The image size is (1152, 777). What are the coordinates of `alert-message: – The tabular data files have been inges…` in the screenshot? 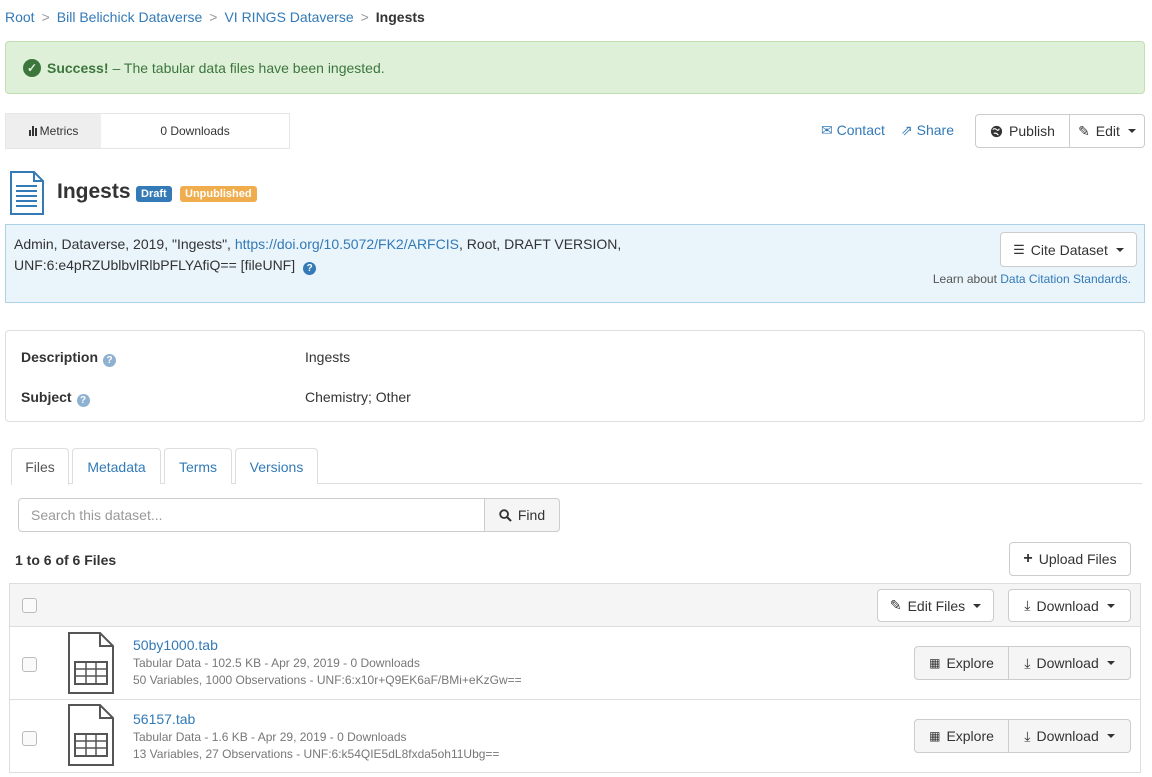 It's located at (248, 67).